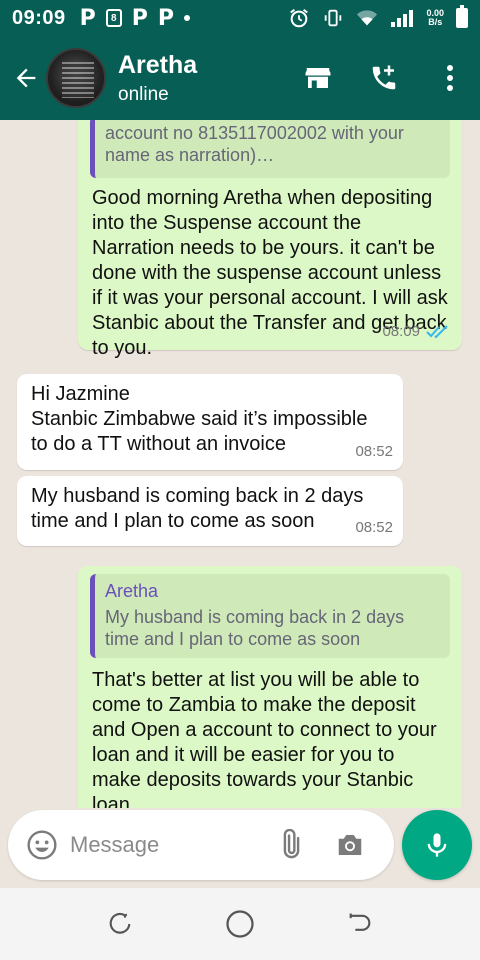 The image size is (480, 960). I want to click on quoted-text-line: time and I plan to come as soon, so click(233, 639).